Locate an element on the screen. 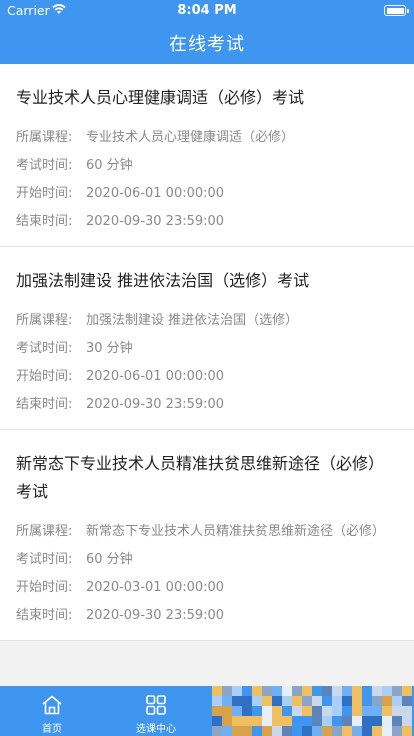 The width and height of the screenshot is (414, 736). grid-icon is located at coordinates (156, 705).